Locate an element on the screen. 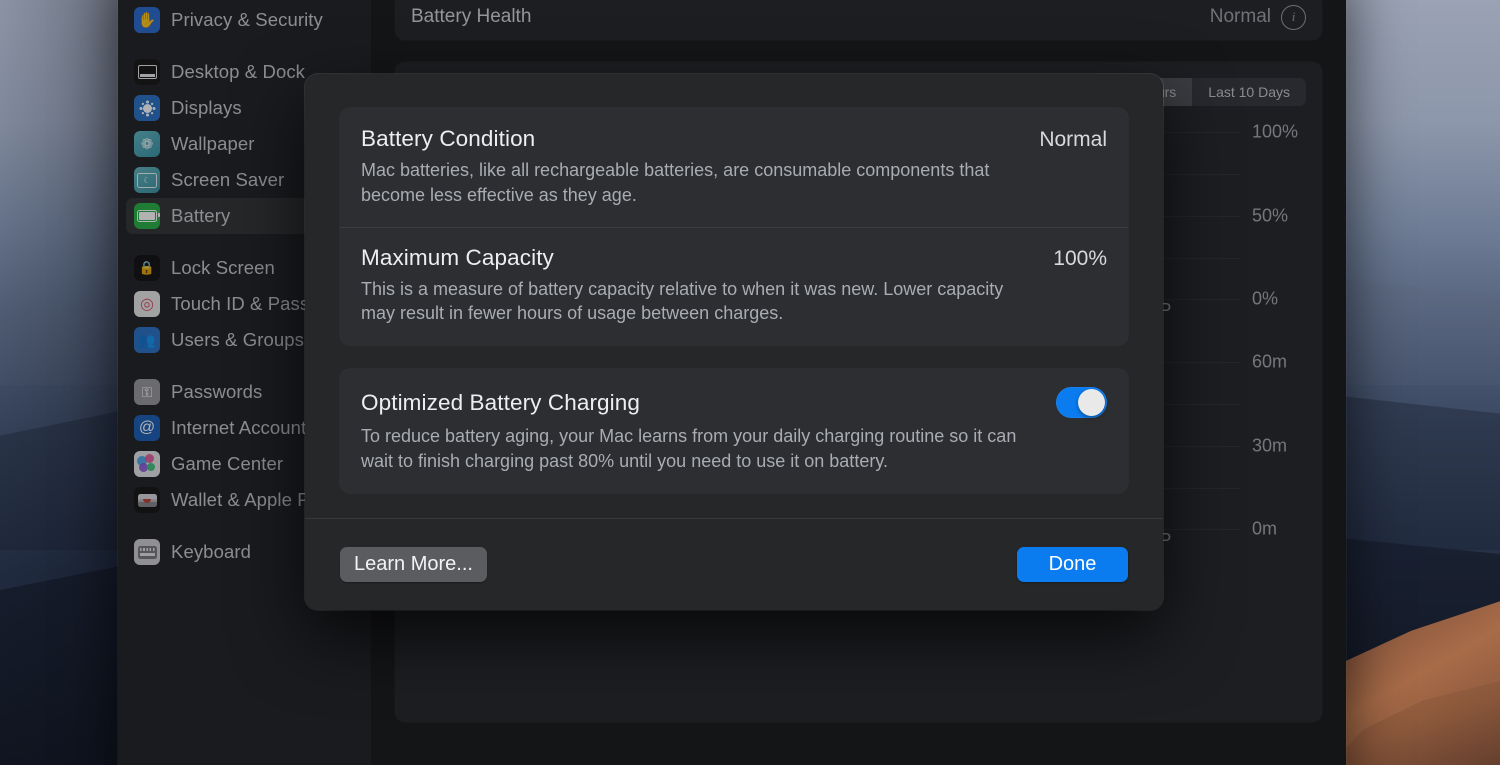 The height and width of the screenshot is (765, 1500). row-header: Optimized Battery Charging is located at coordinates (734, 403).